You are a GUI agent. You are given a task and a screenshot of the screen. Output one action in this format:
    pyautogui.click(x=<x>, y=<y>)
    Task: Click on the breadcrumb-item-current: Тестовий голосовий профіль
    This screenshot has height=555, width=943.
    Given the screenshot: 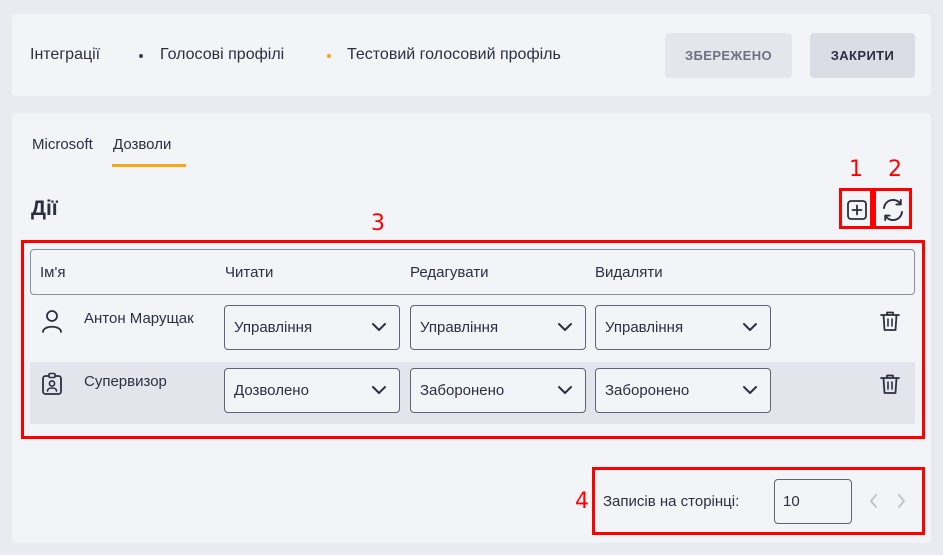 What is the action you would take?
    pyautogui.click(x=454, y=54)
    